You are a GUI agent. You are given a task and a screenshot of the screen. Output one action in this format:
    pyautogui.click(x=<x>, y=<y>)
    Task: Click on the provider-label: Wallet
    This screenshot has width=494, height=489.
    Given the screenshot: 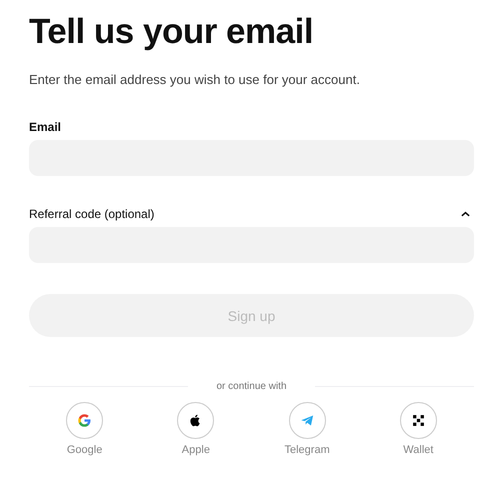 What is the action you would take?
    pyautogui.click(x=418, y=450)
    